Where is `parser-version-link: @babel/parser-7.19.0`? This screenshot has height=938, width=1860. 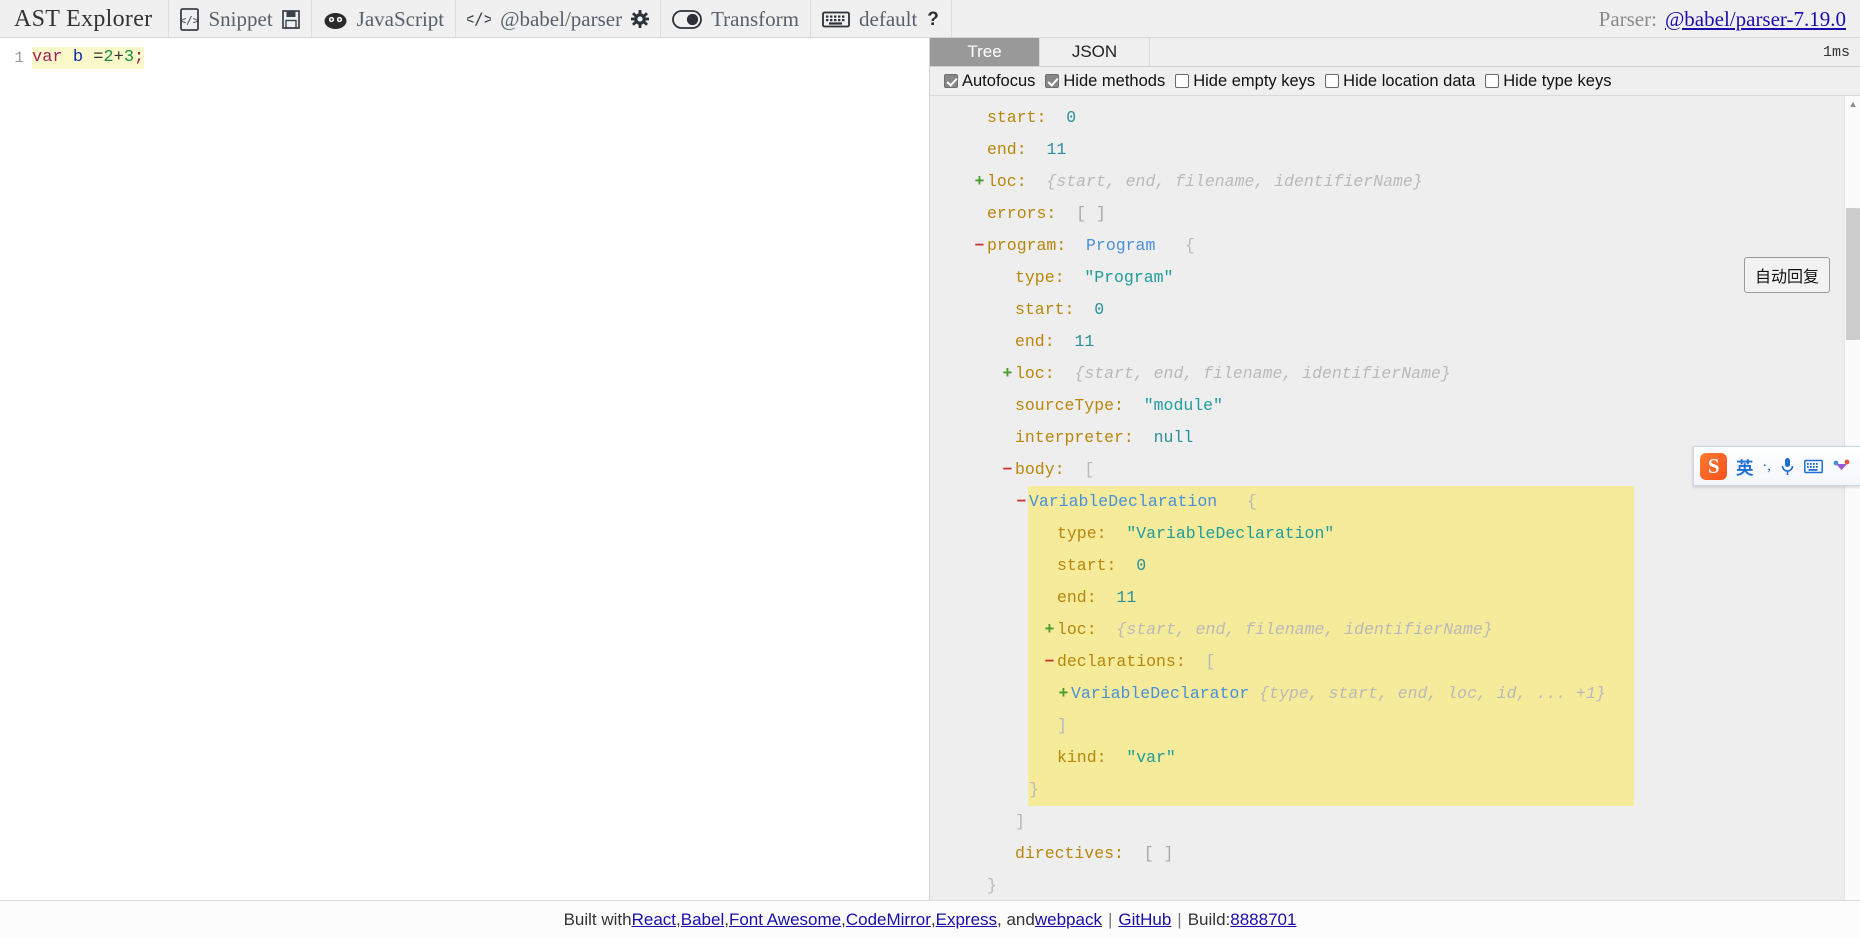
parser-version-link: @babel/parser-7.19.0 is located at coordinates (1755, 19).